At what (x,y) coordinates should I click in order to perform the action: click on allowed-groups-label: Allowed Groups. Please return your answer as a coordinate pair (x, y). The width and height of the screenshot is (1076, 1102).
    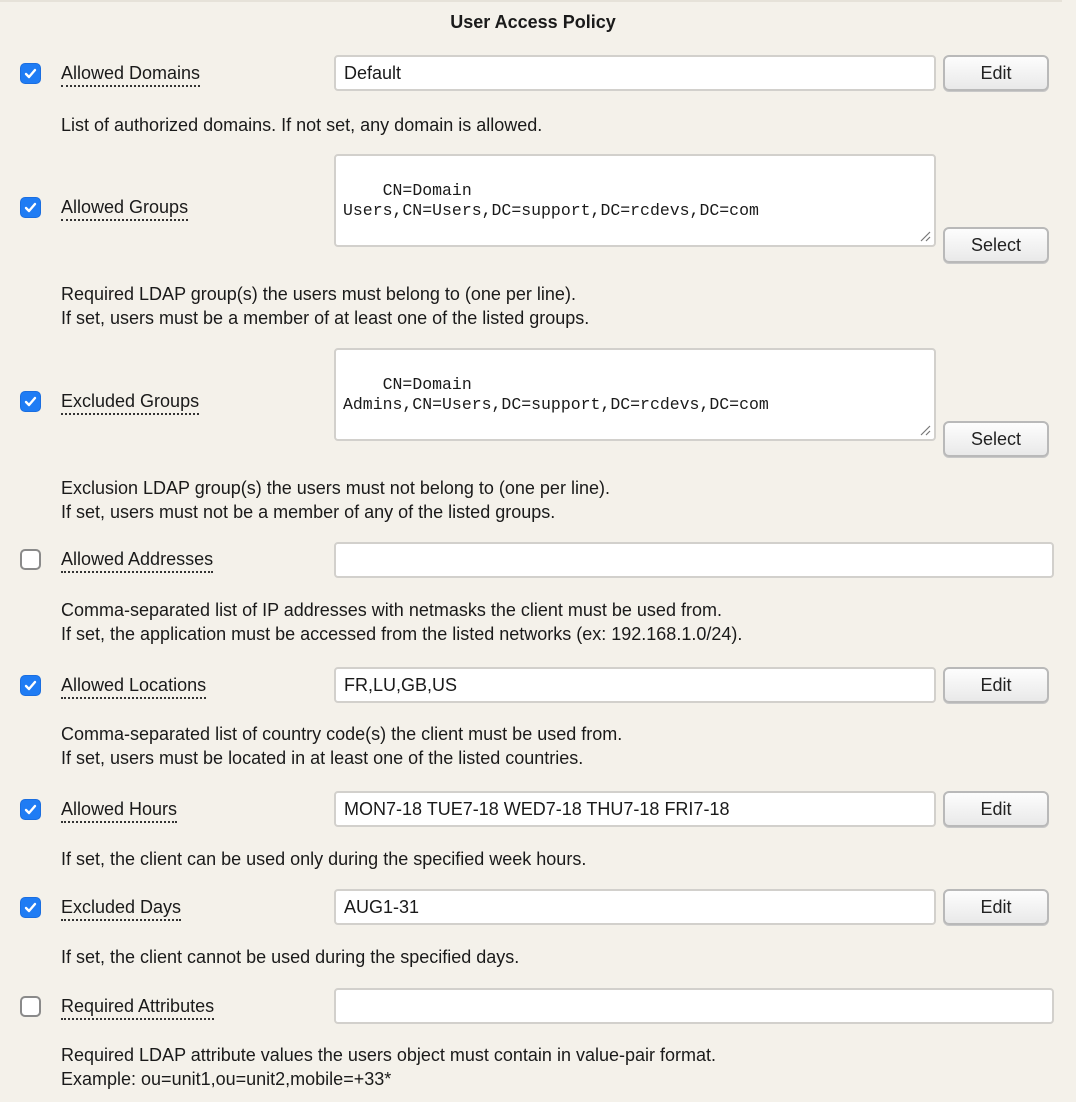
    Looking at the image, I should click on (125, 209).